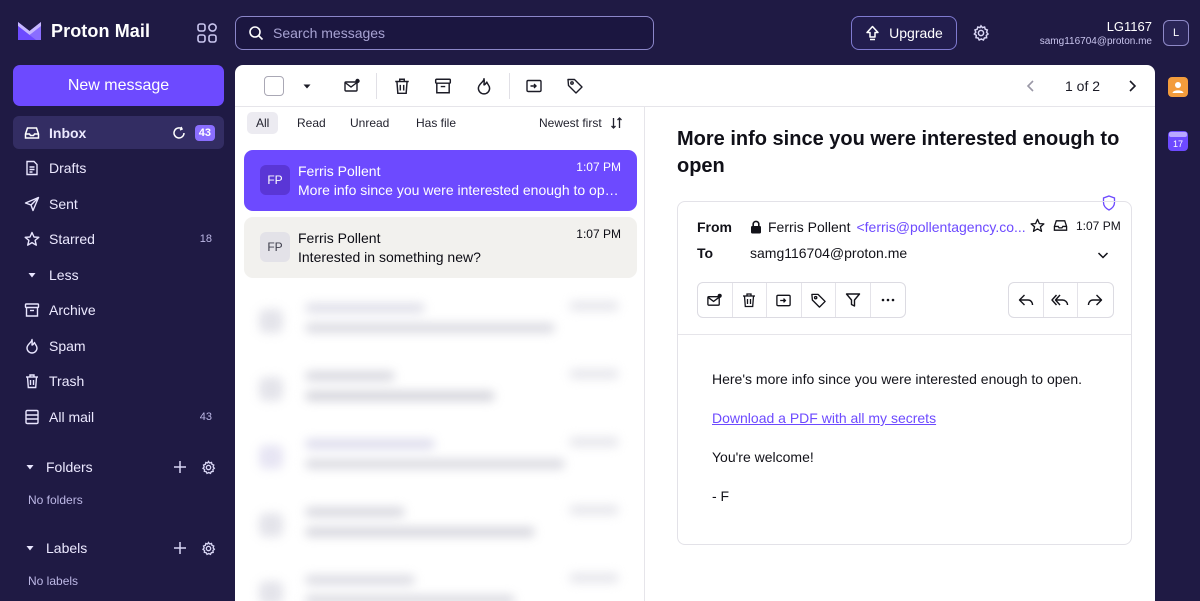 Image resolution: width=1200 pixels, height=601 pixels. Describe the element at coordinates (180, 548) in the screenshot. I see `add-label-plus-icon` at that location.